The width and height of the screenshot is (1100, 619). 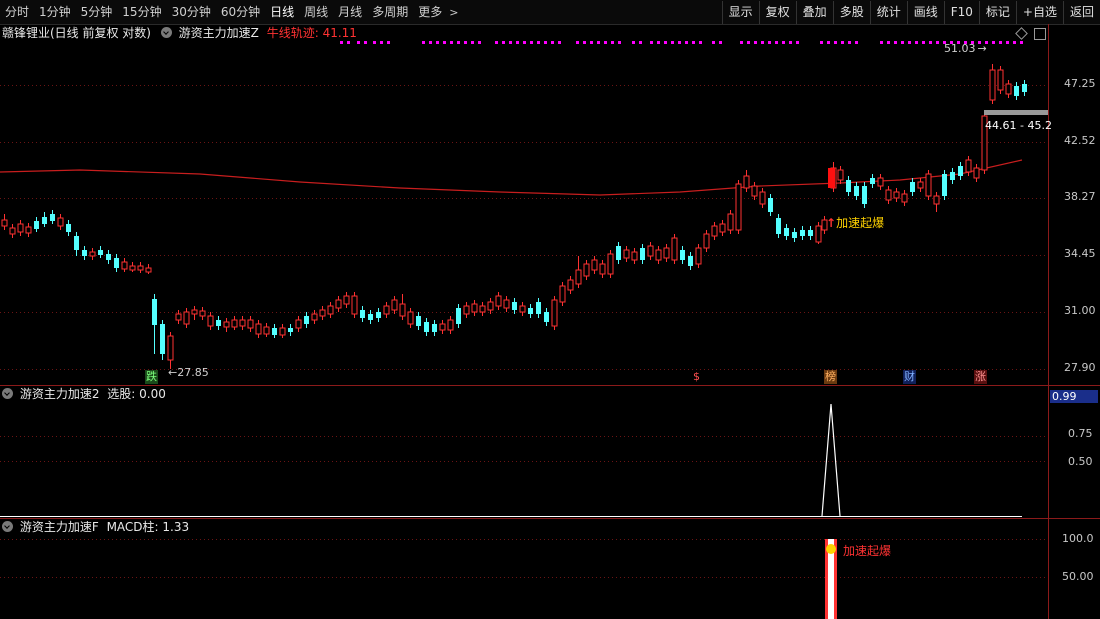 What do you see at coordinates (7, 393) in the screenshot?
I see `panel2-dropdown-icon` at bounding box center [7, 393].